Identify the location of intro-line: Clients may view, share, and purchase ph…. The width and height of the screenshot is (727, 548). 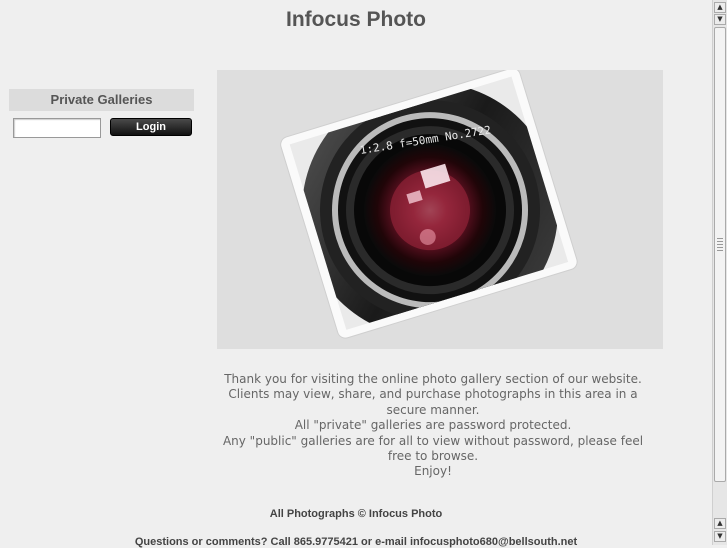
(433, 402).